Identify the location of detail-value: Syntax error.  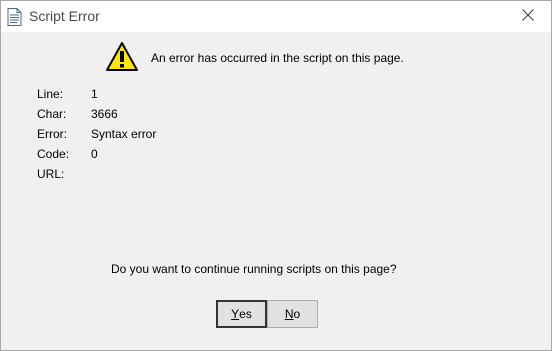
(124, 134).